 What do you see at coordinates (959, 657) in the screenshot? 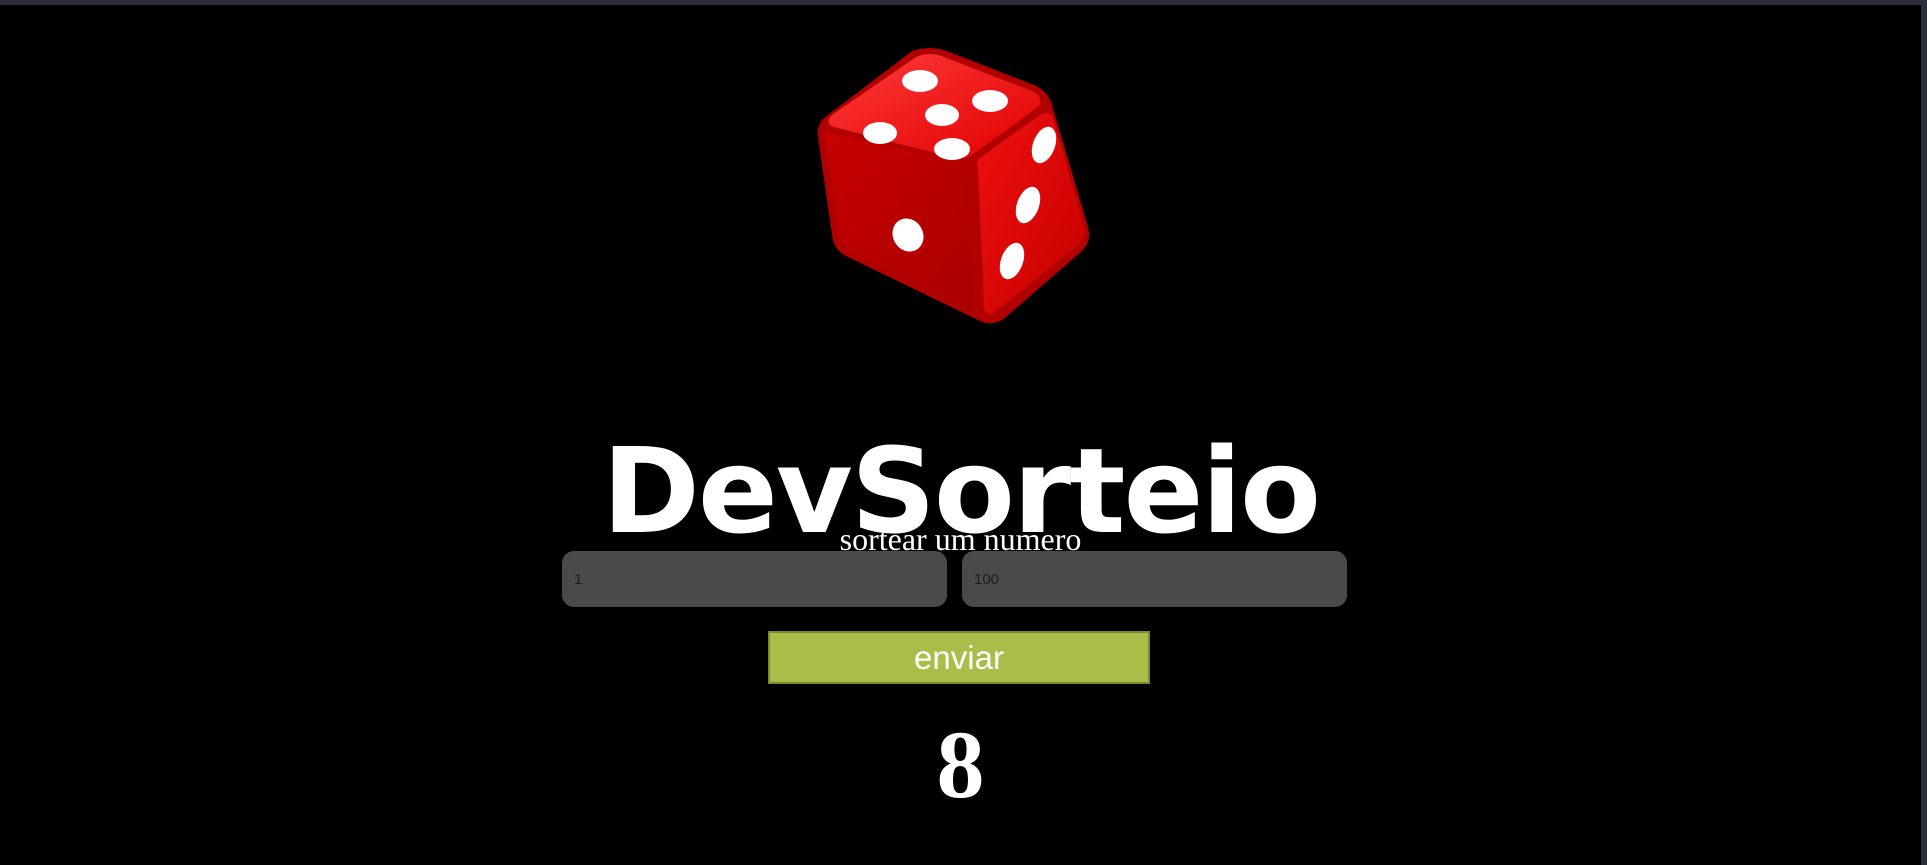
I see `submit-button: enviar` at bounding box center [959, 657].